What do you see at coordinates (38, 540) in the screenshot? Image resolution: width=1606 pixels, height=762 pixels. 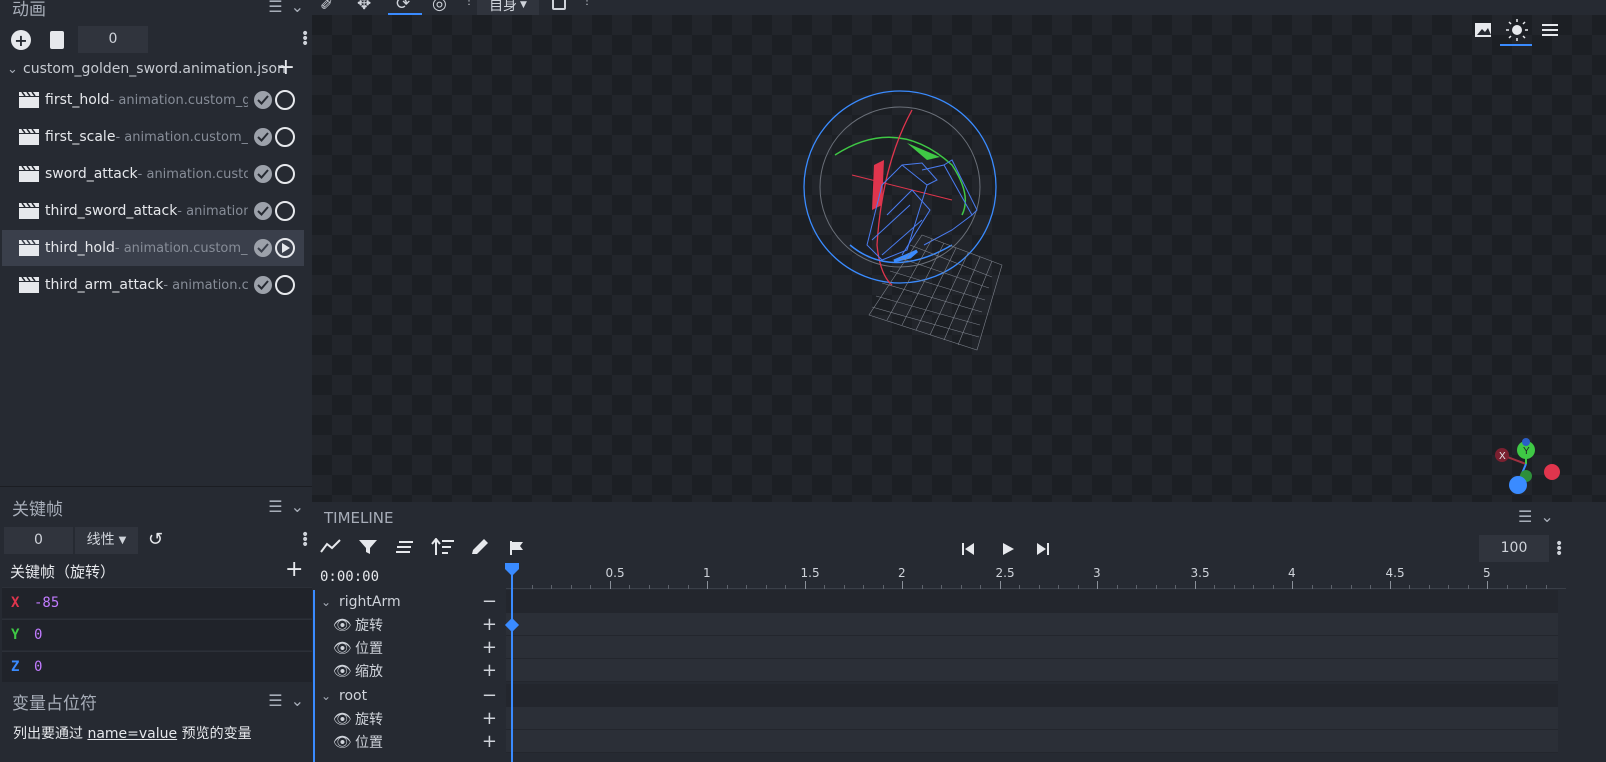 I see `keyframe-time-input: 0` at bounding box center [38, 540].